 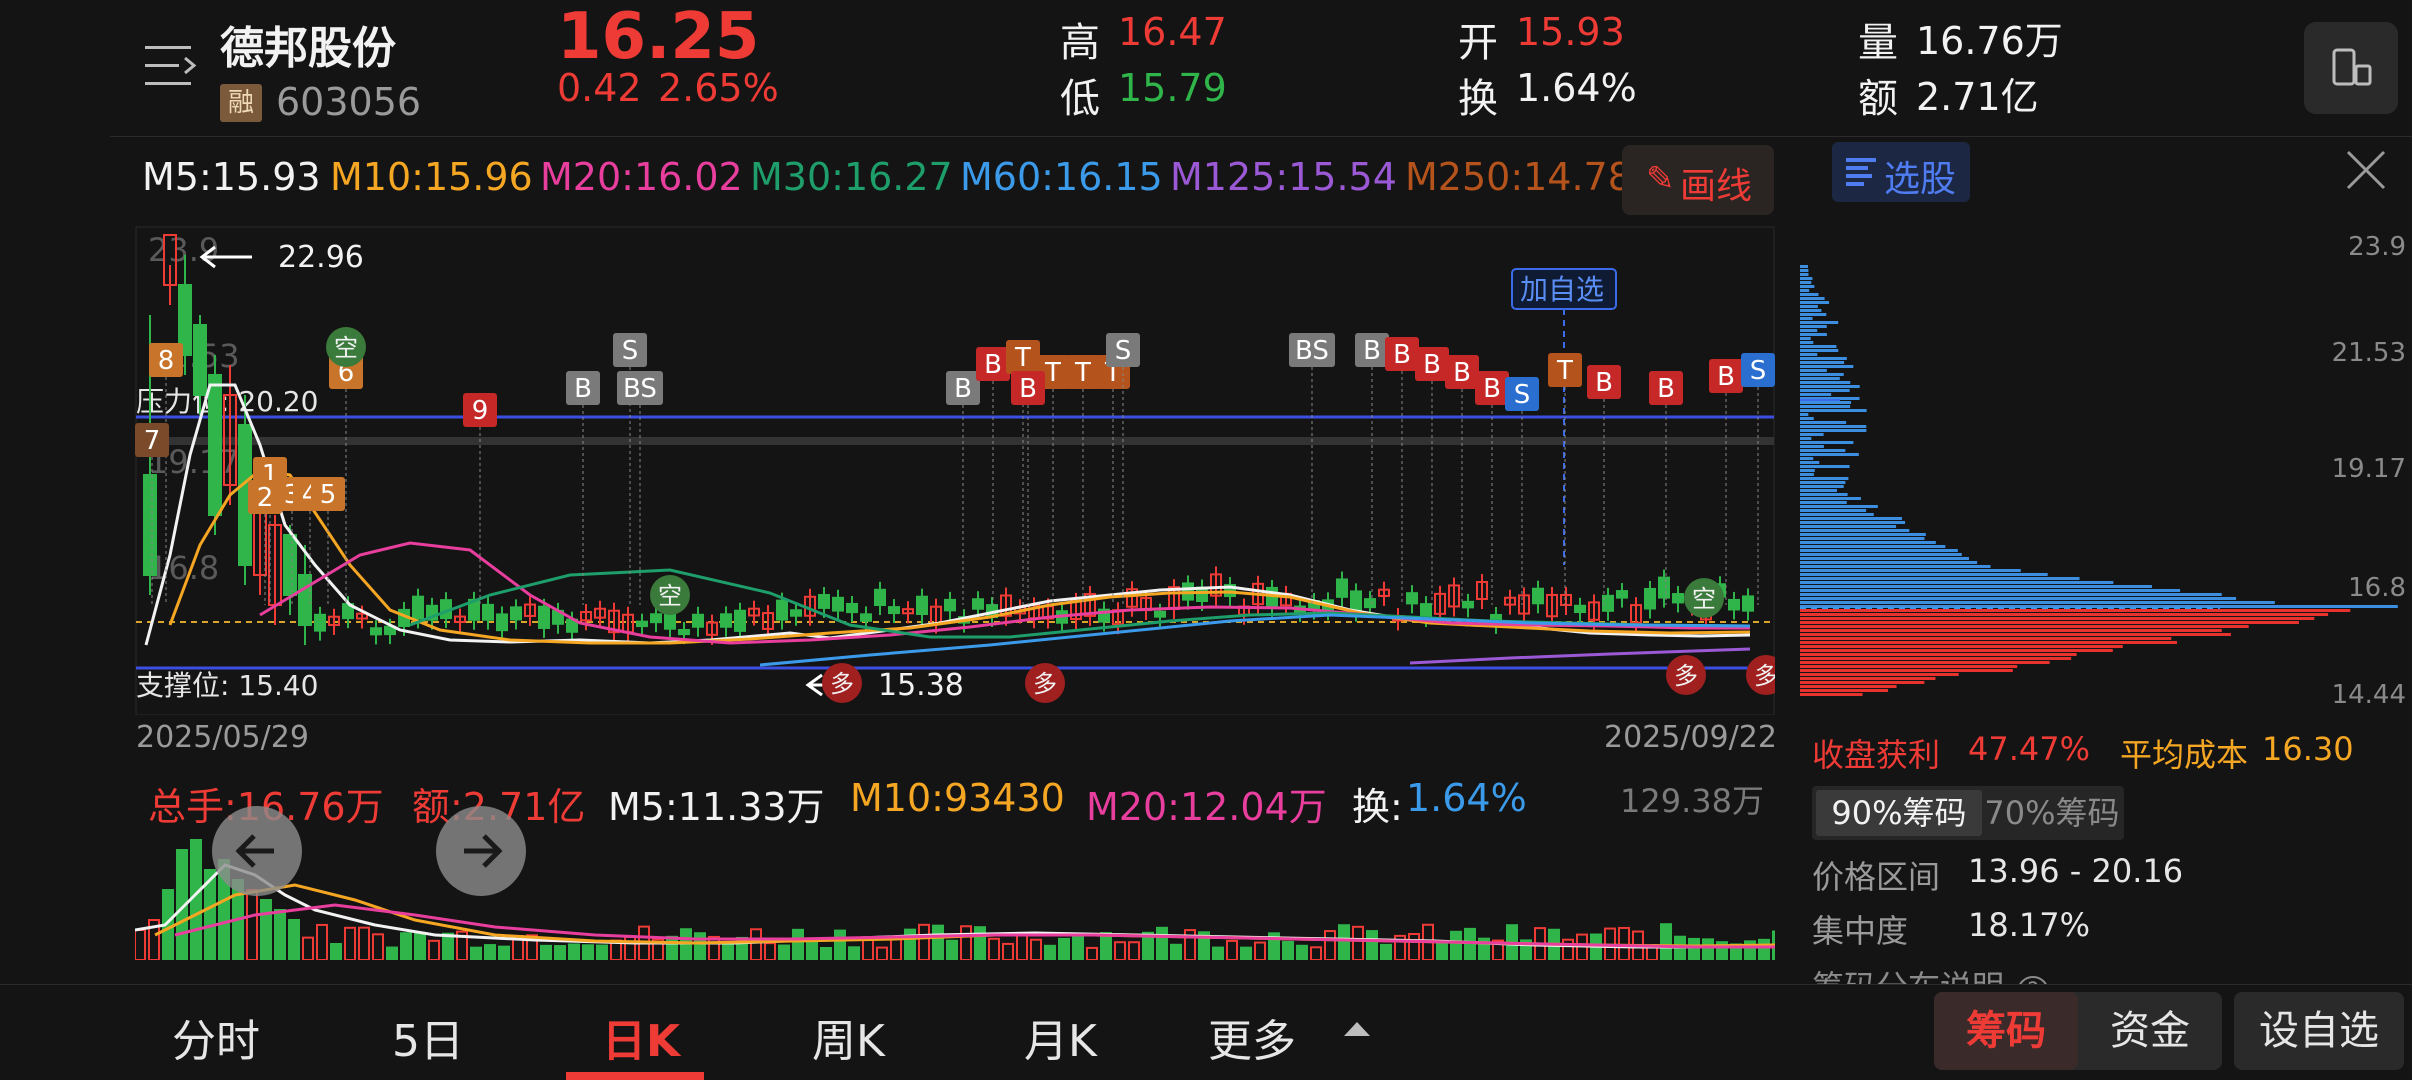 What do you see at coordinates (428, 1037) in the screenshot?
I see `tab-5-day: 5日` at bounding box center [428, 1037].